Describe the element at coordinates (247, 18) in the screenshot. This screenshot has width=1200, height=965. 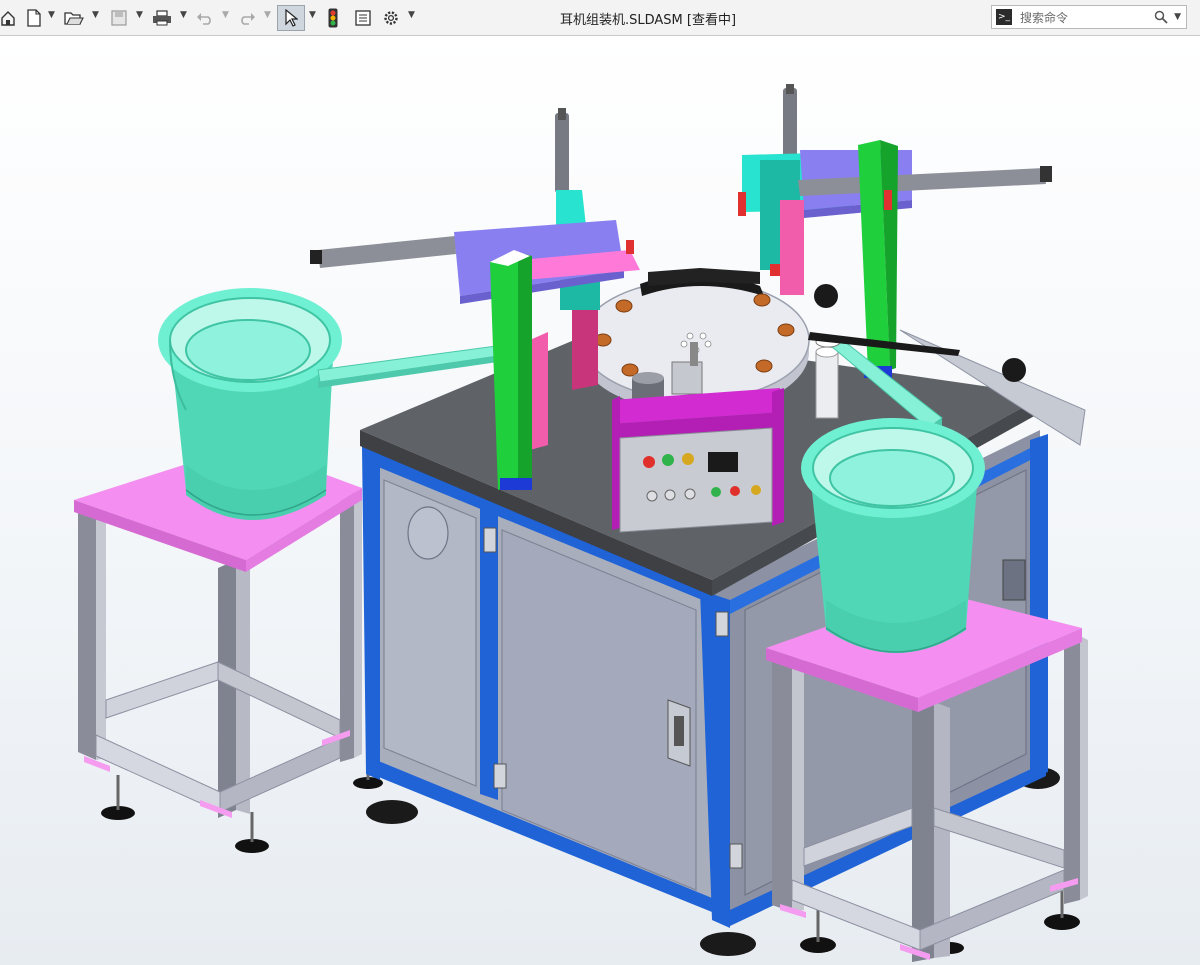
I see `redo-icon` at that location.